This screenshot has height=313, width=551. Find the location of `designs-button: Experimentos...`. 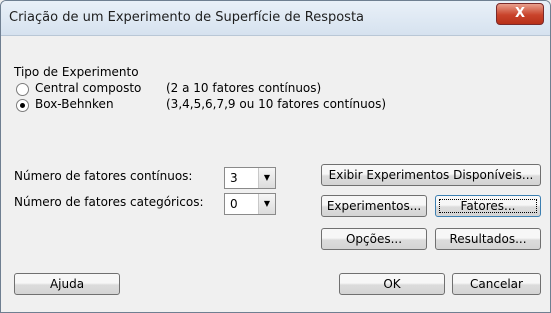

designs-button: Experimentos... is located at coordinates (374, 206).